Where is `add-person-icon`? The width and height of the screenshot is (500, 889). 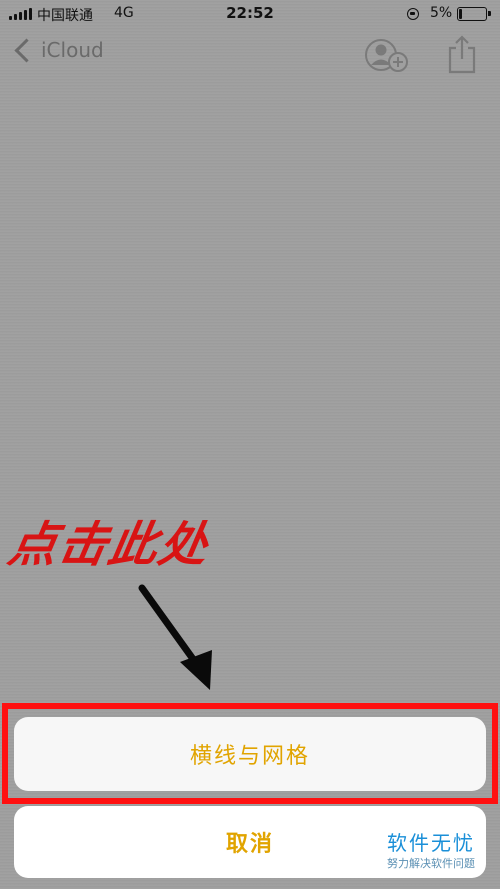
add-person-icon is located at coordinates (387, 55).